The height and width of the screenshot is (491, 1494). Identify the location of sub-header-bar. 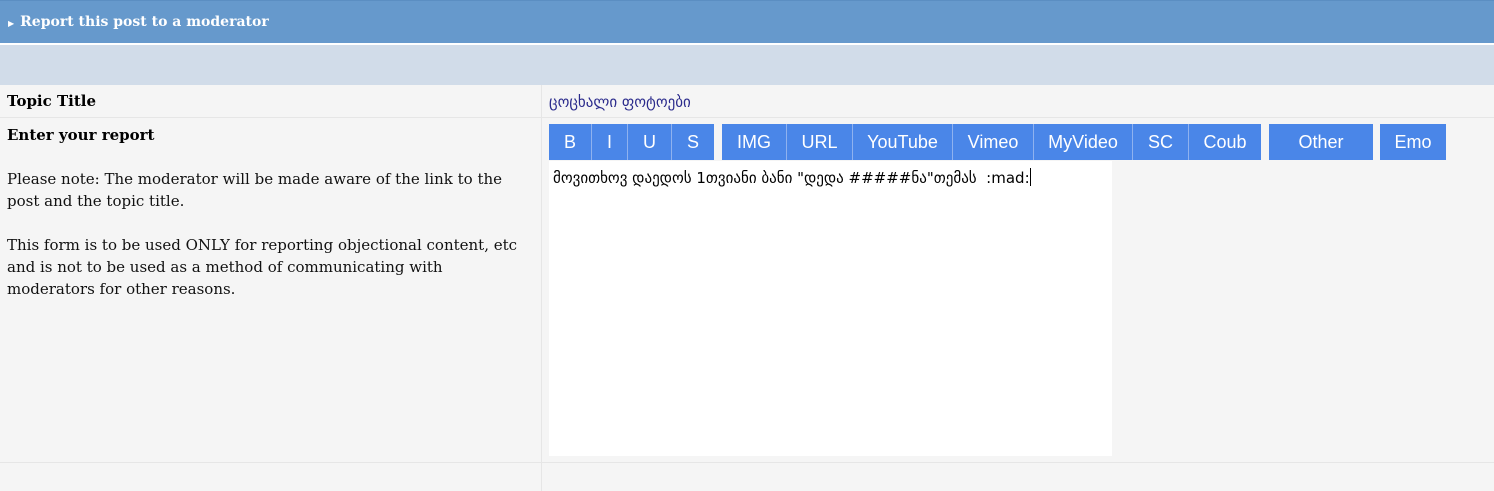
(747, 65).